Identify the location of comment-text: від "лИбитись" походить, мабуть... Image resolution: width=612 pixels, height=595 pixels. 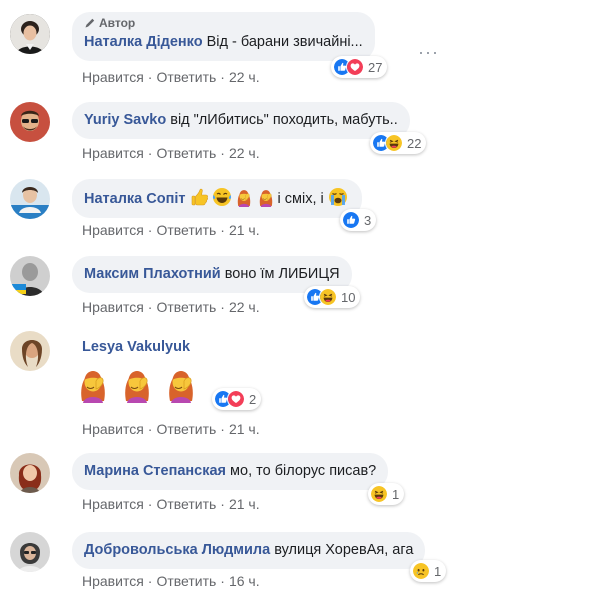
(284, 120).